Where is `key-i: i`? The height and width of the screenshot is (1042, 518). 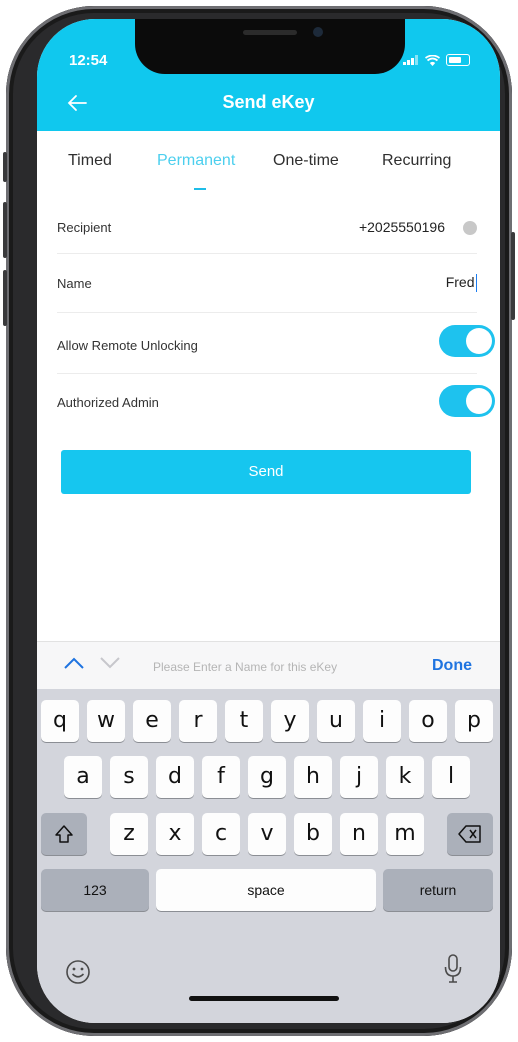
key-i: i is located at coordinates (382, 721).